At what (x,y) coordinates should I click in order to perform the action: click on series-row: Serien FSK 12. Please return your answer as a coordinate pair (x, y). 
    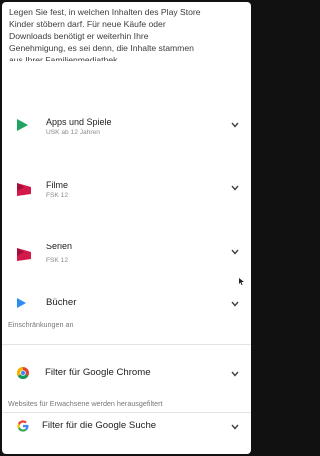
    Looking at the image, I should click on (126, 257).